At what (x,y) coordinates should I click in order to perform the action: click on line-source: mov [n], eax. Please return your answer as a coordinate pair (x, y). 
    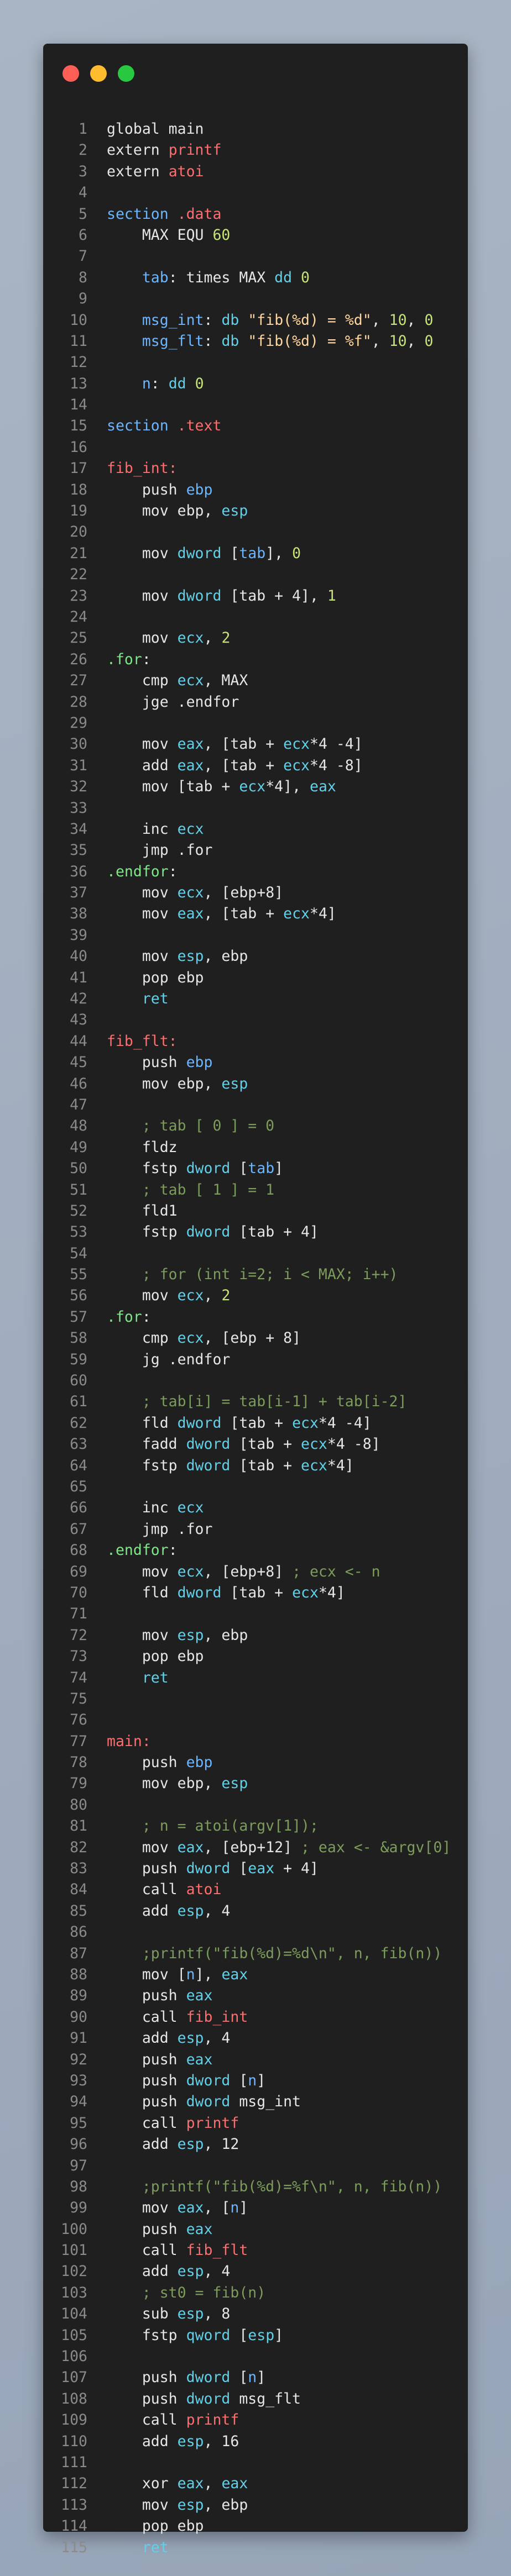
    Looking at the image, I should click on (167, 1974).